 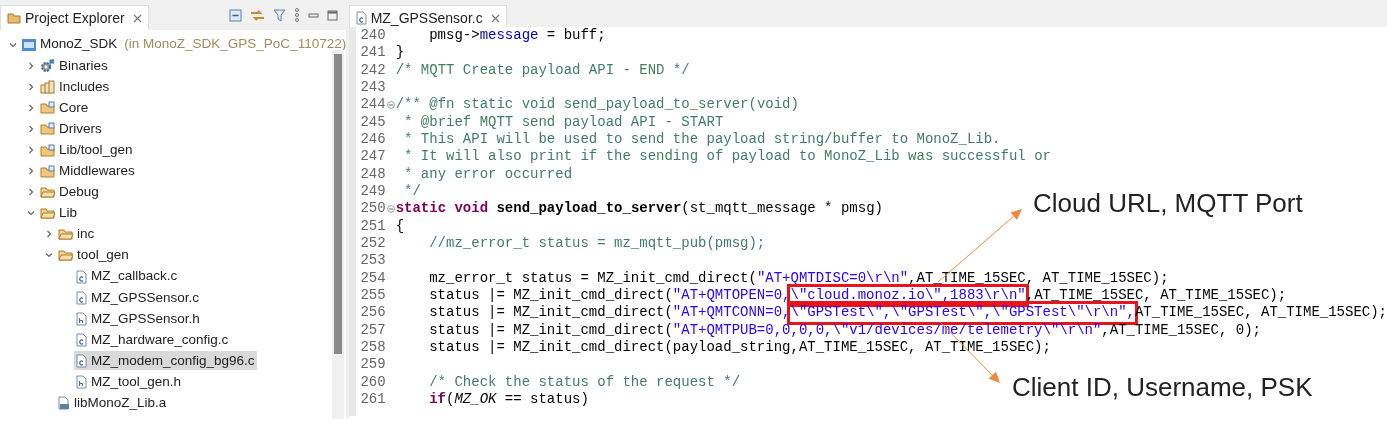 What do you see at coordinates (372, 70) in the screenshot?
I see `line-number: 242` at bounding box center [372, 70].